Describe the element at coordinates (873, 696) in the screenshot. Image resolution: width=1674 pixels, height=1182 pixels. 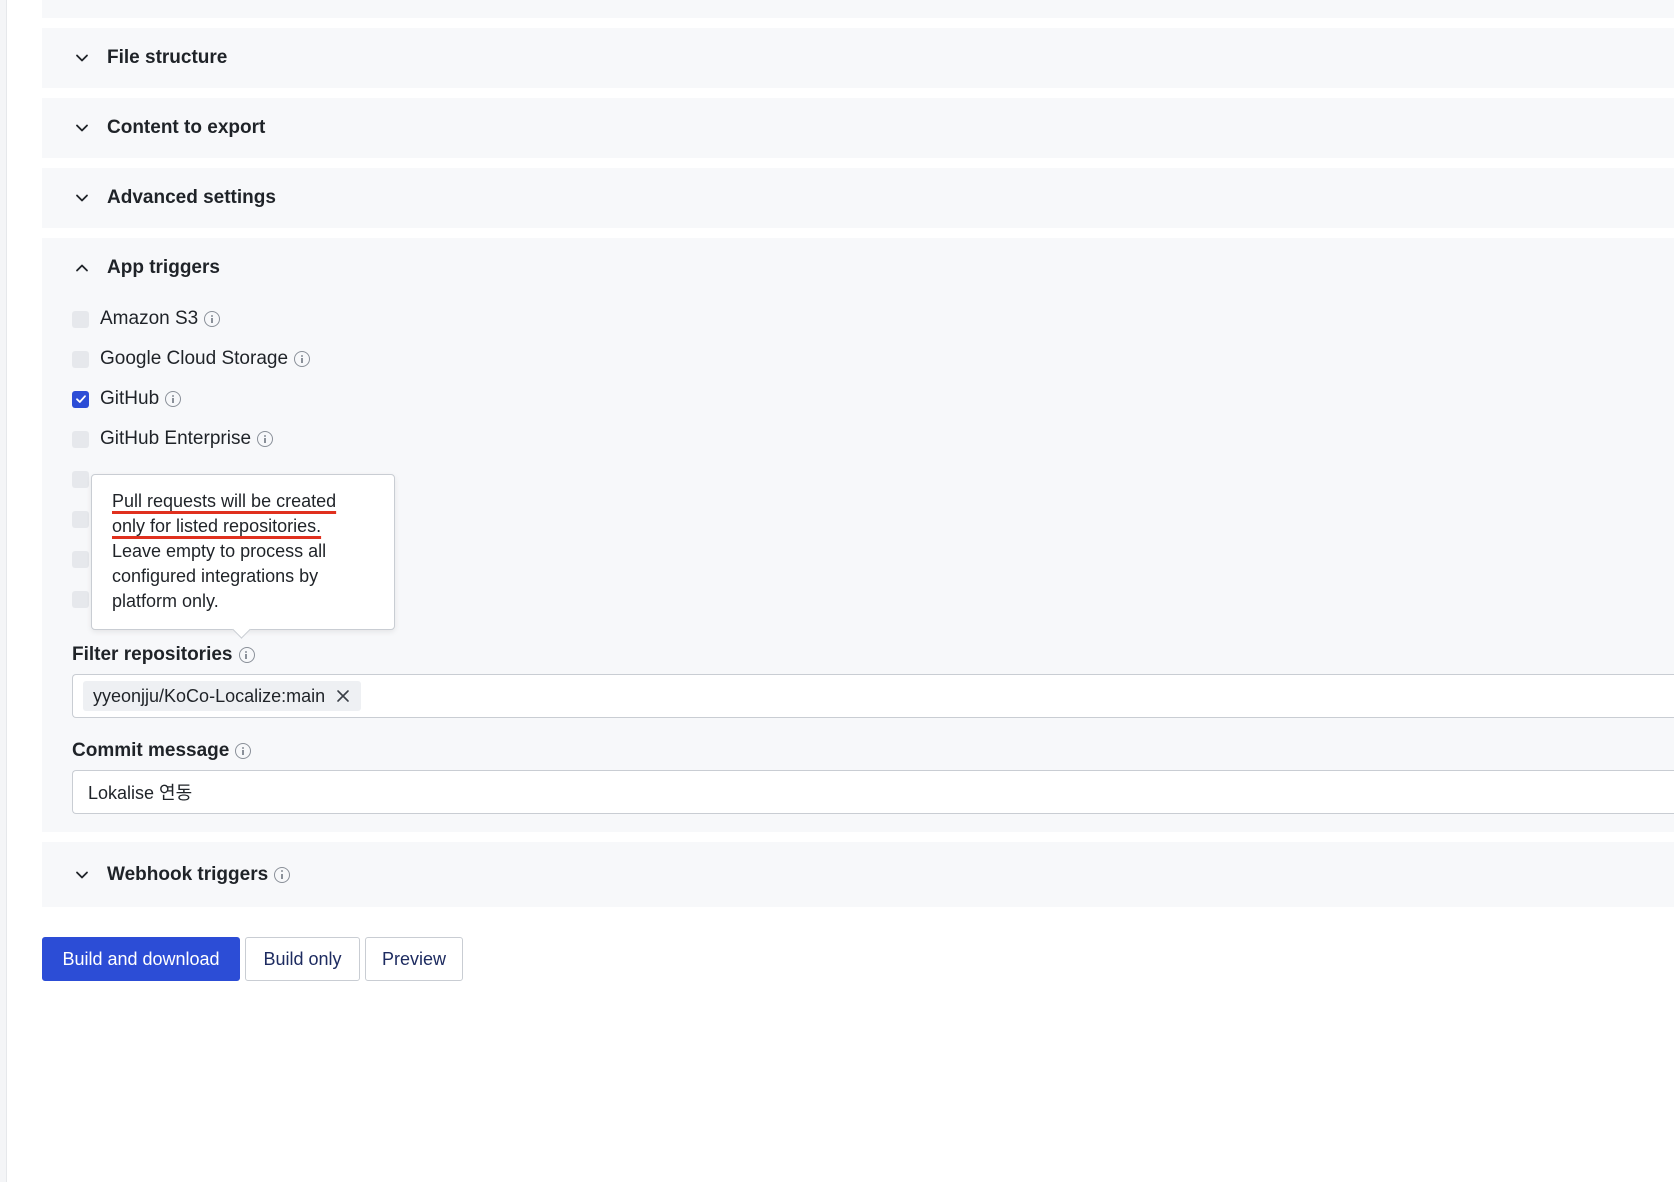
I see `filter-repositories-input: yyeonjju/KoCo-Localize:main` at that location.